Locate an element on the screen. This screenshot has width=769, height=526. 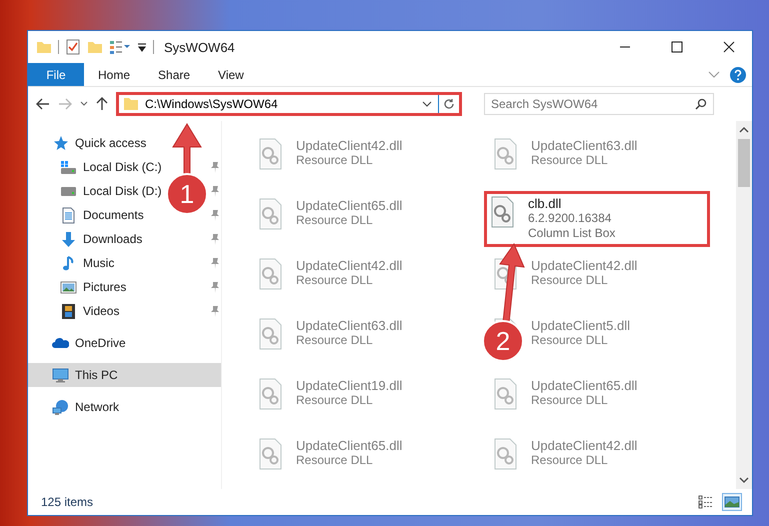
step-number-badge: 1 is located at coordinates (187, 194).